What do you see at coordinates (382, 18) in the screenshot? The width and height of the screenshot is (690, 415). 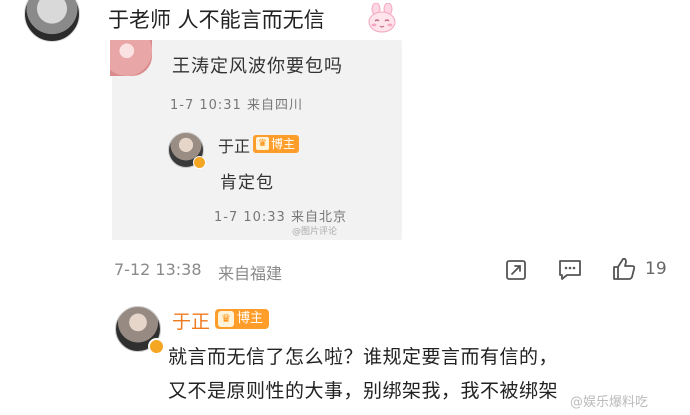 I see `bunny-blush-emoji-icon` at bounding box center [382, 18].